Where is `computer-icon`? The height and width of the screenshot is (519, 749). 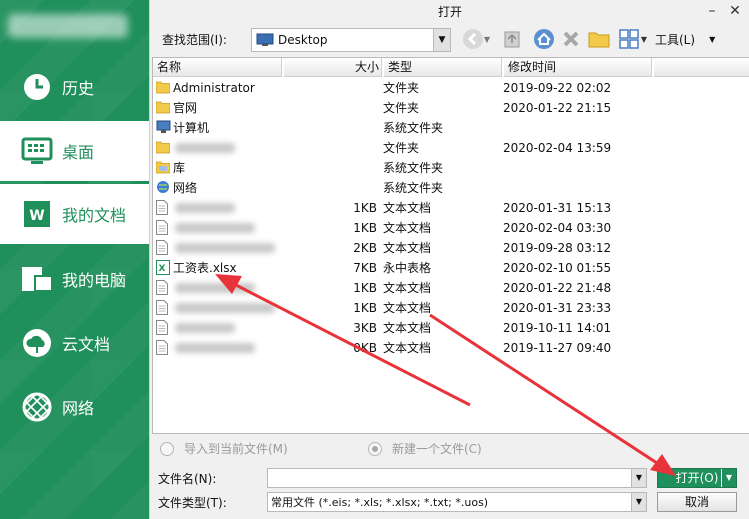
computer-icon is located at coordinates (37, 279).